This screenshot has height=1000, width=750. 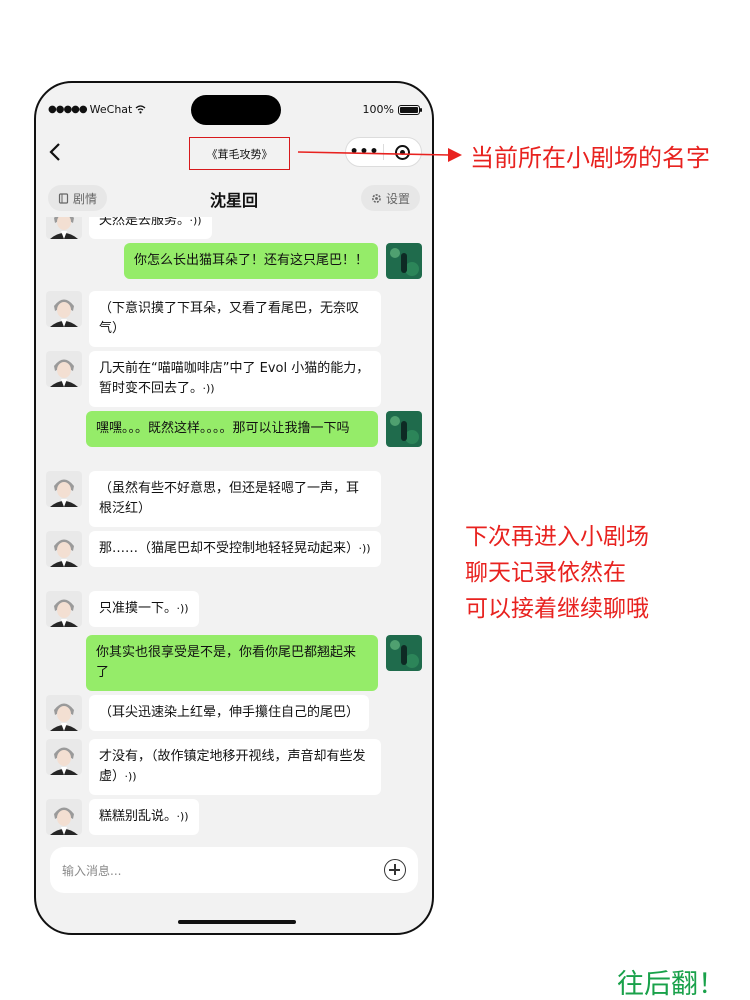 I want to click on message-text: 那……（猫尾巴却不受控制地轻轻晃动起来）, so click(x=226, y=548).